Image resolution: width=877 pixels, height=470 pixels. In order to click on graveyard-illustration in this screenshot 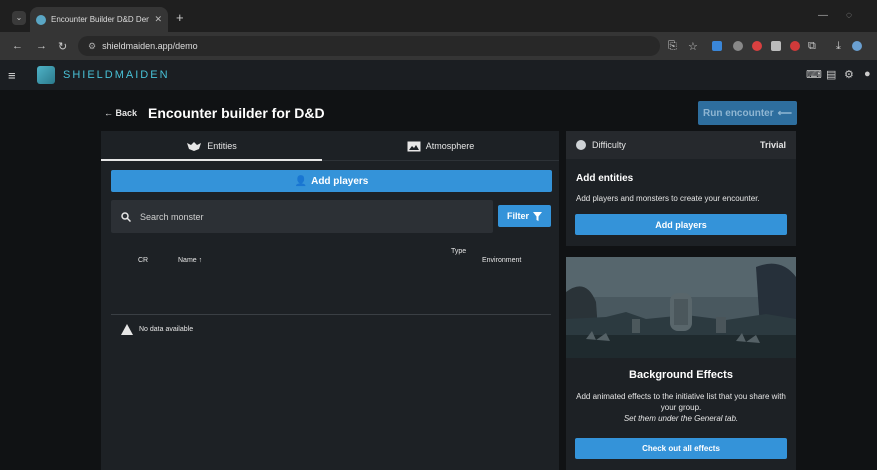, I will do `click(681, 307)`.